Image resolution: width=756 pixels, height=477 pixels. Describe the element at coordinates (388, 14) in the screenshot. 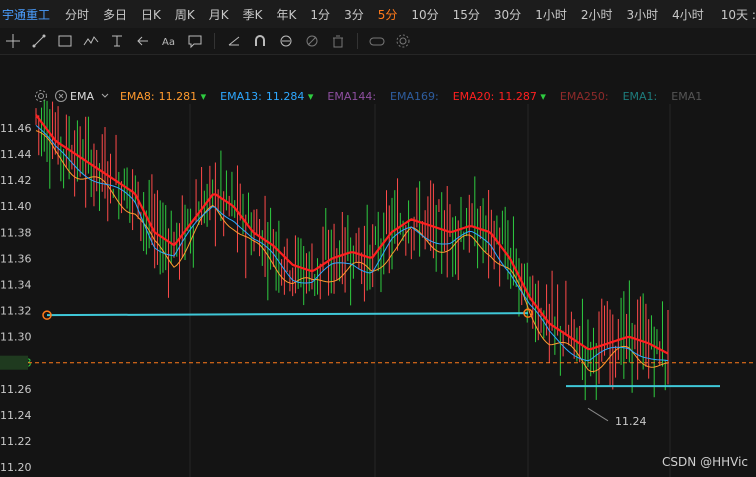

I see `timeframe-tab: 5分` at that location.